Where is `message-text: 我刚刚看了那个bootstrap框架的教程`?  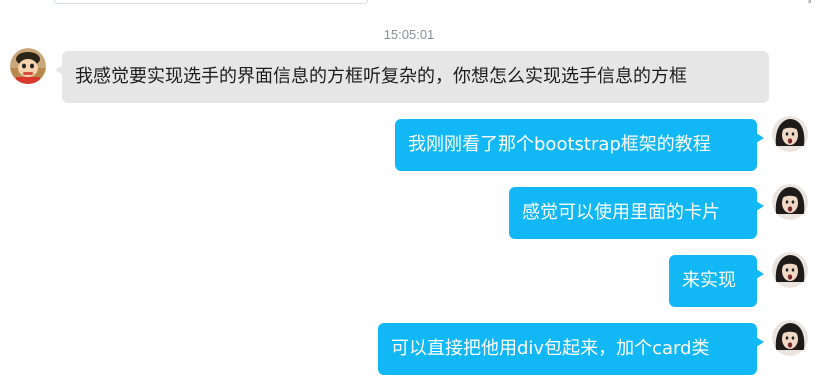
message-text: 我刚刚看了那个bootstrap框架的教程 is located at coordinates (559, 144).